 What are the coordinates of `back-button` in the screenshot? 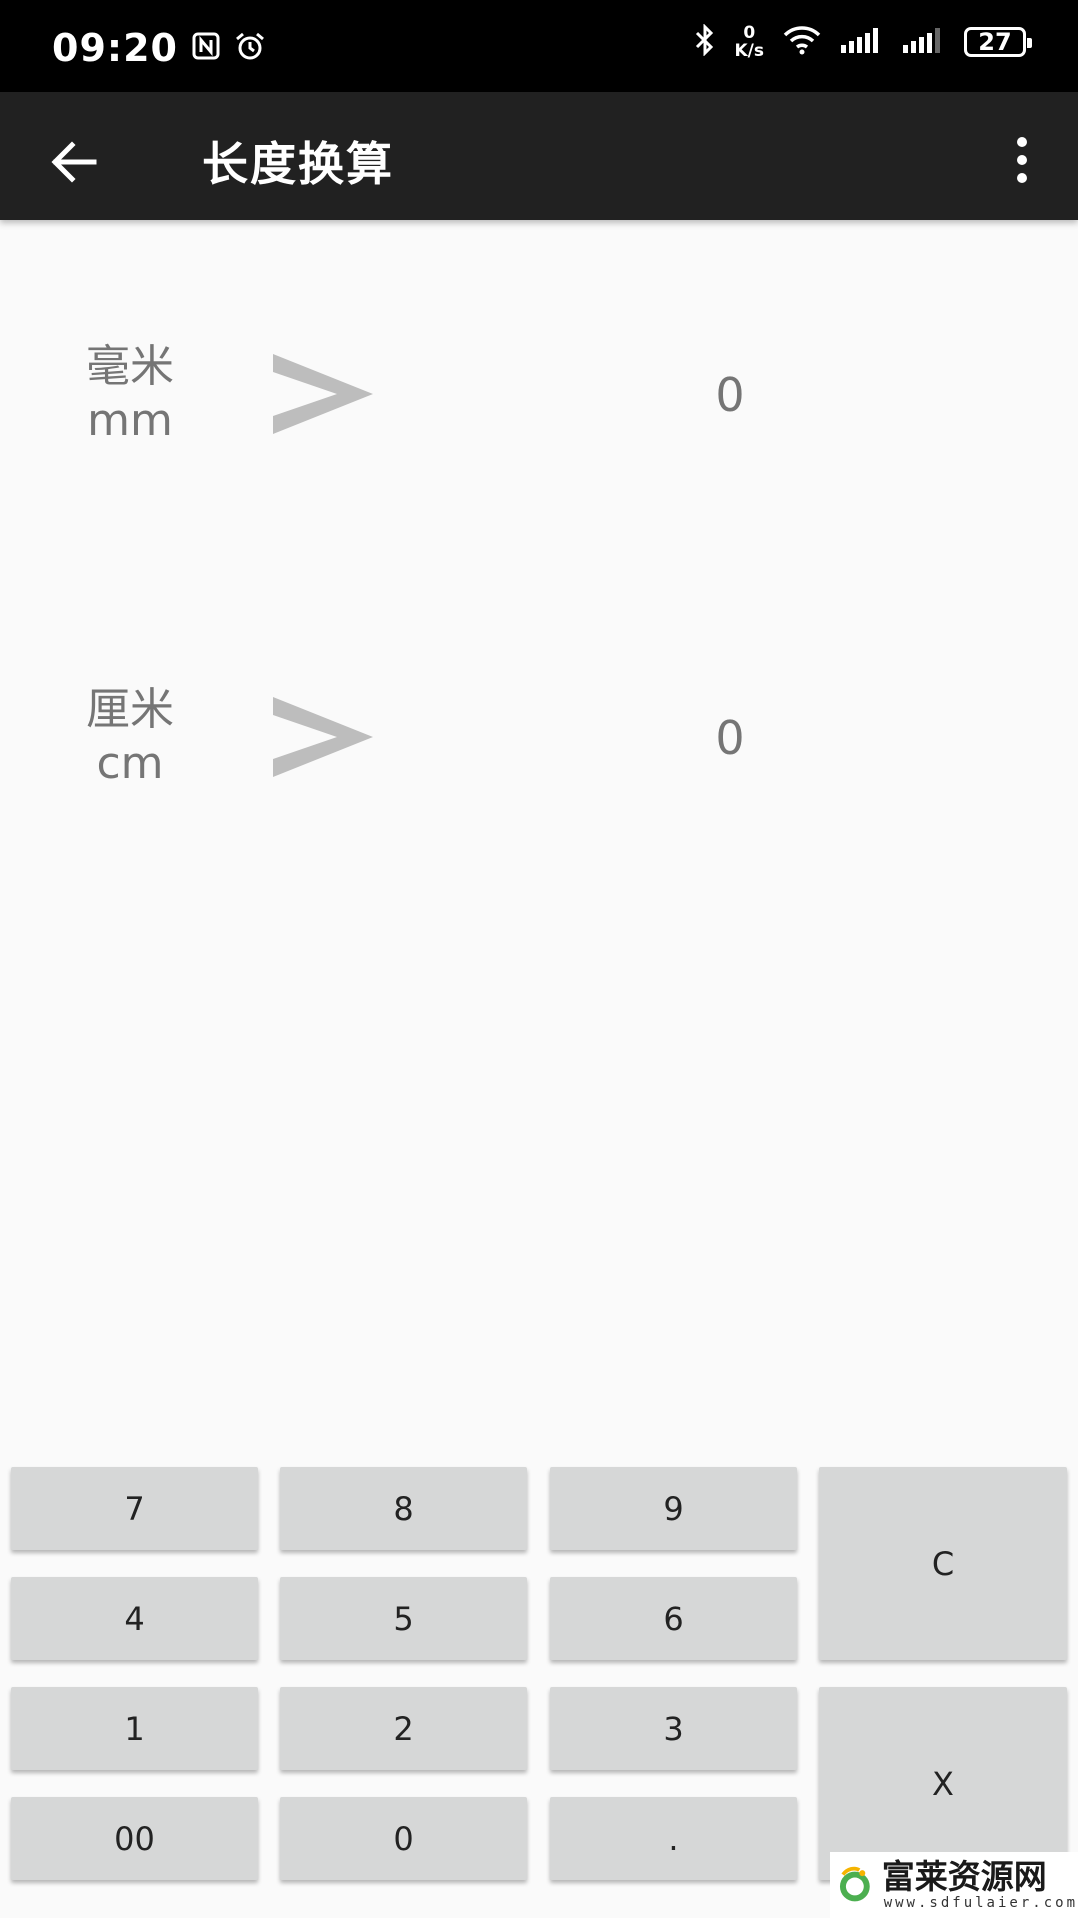 It's located at (74, 162).